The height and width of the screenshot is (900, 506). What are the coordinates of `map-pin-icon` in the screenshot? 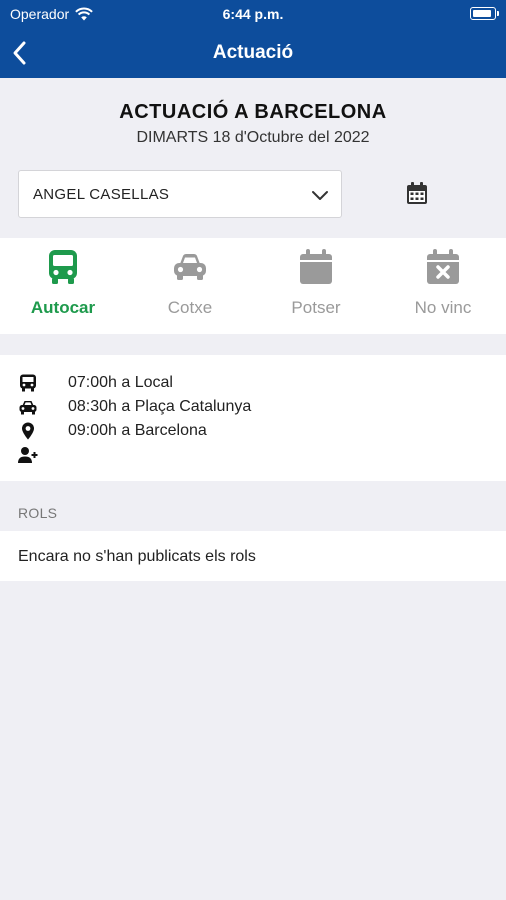 It's located at (28, 431).